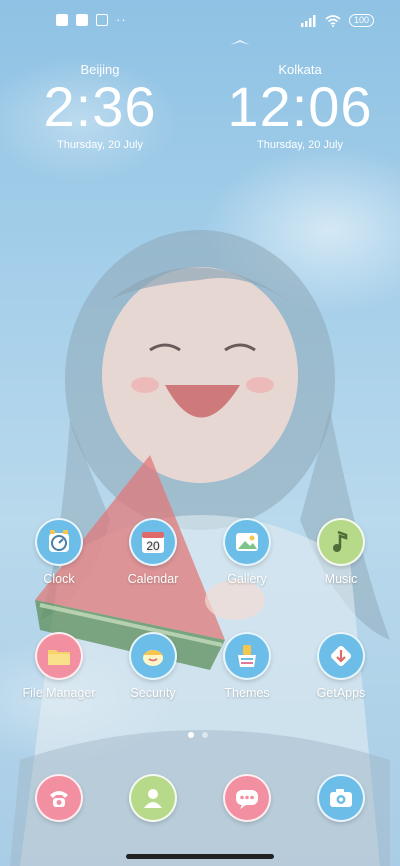 Image resolution: width=400 pixels, height=866 pixels. I want to click on camera-icon, so click(341, 798).